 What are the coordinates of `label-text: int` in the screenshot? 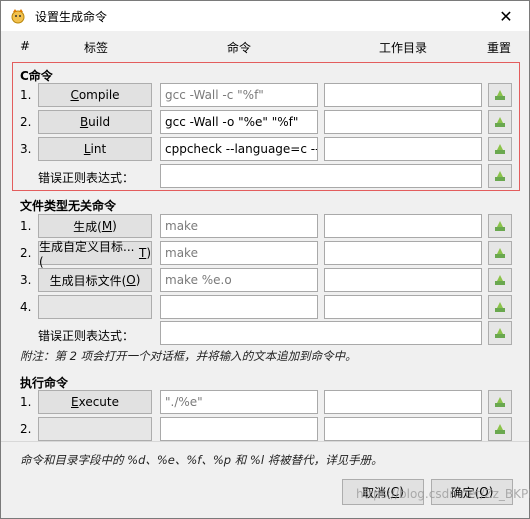 It's located at (98, 149).